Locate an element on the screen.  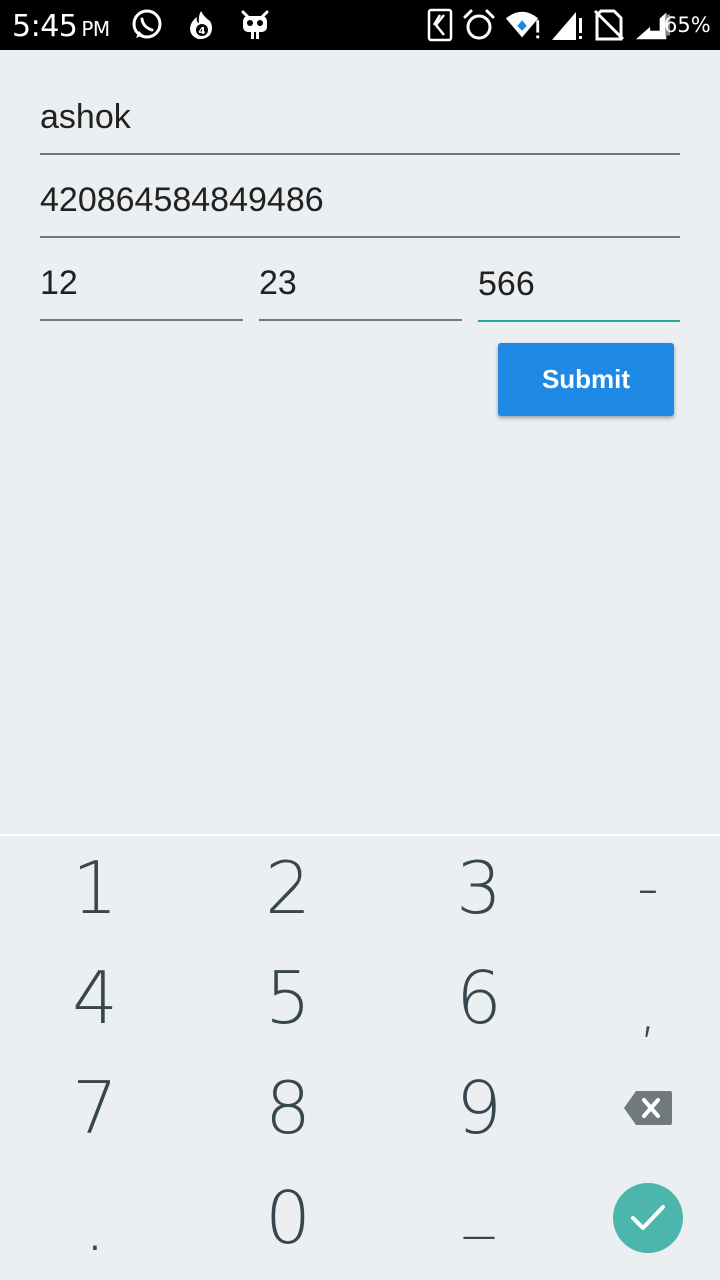
enter-key is located at coordinates (648, 1218).